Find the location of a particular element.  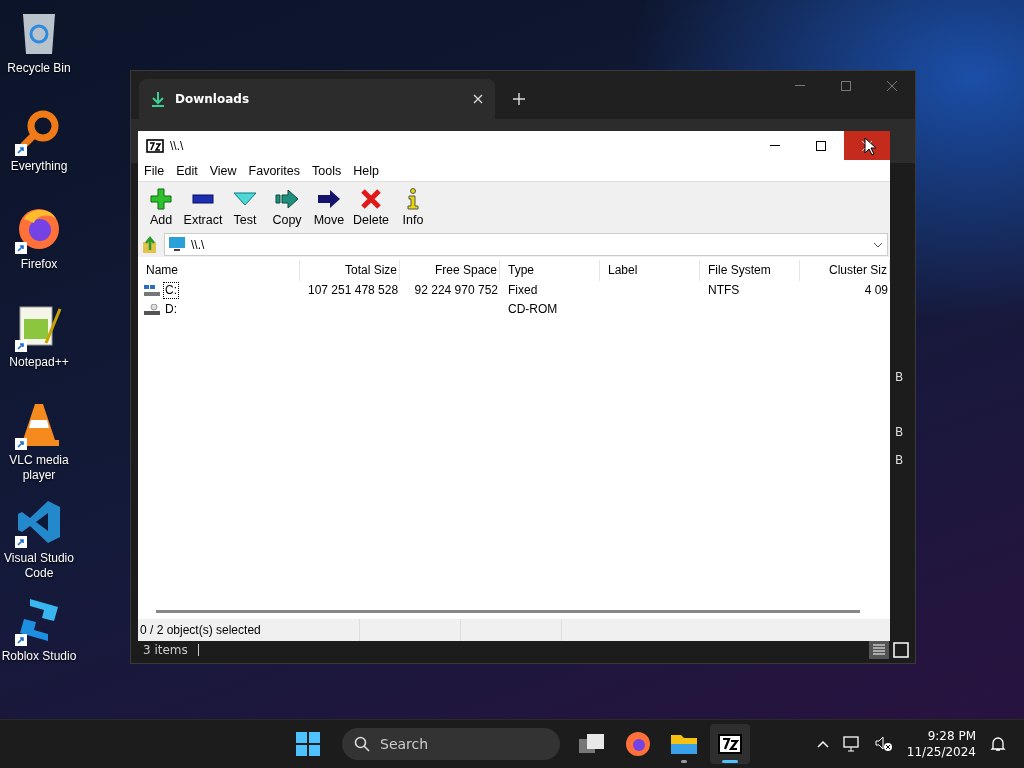

menu-item: Help is located at coordinates (366, 170).